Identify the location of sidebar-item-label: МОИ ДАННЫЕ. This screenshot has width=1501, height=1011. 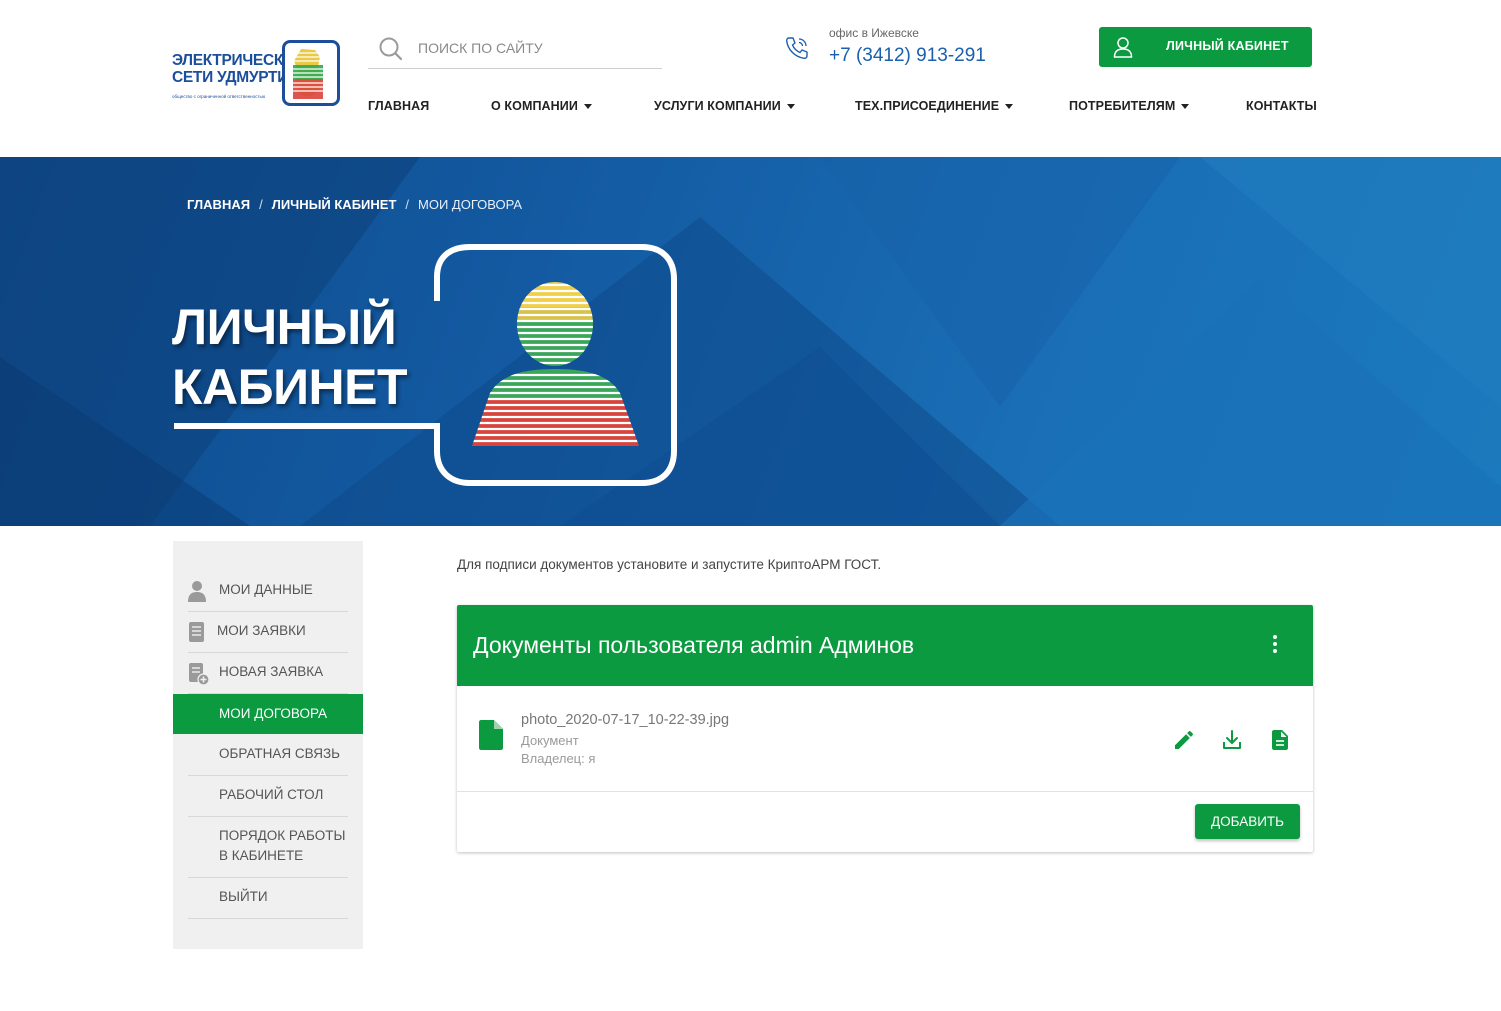
(266, 589).